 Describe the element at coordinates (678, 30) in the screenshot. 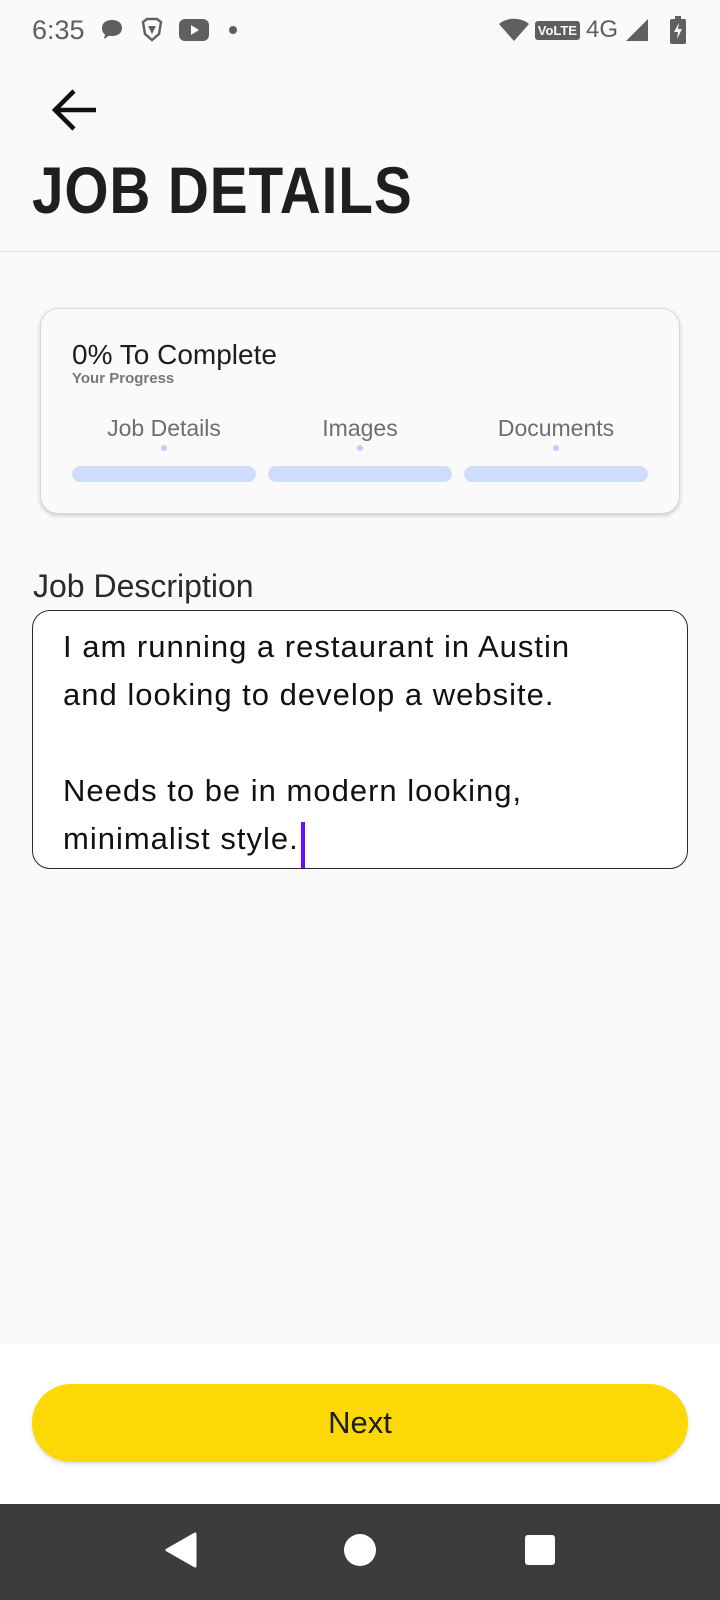

I see `battery-charging-icon` at that location.